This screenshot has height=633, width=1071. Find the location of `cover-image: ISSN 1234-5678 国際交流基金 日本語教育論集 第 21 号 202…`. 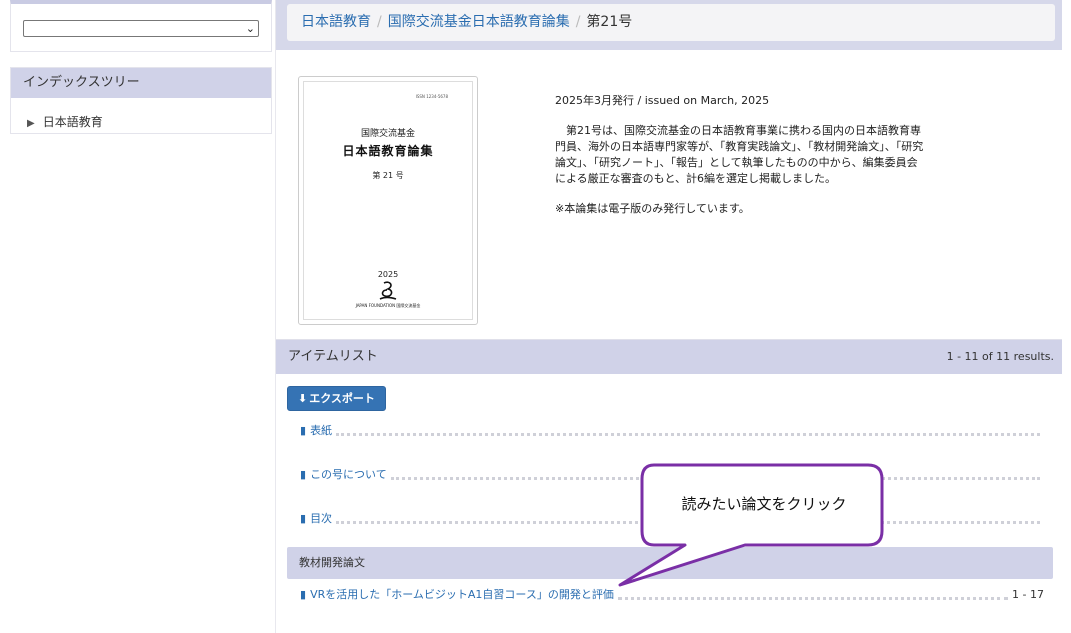

cover-image: ISSN 1234-5678 国際交流基金 日本語教育論集 第 21 号 202… is located at coordinates (388, 200).